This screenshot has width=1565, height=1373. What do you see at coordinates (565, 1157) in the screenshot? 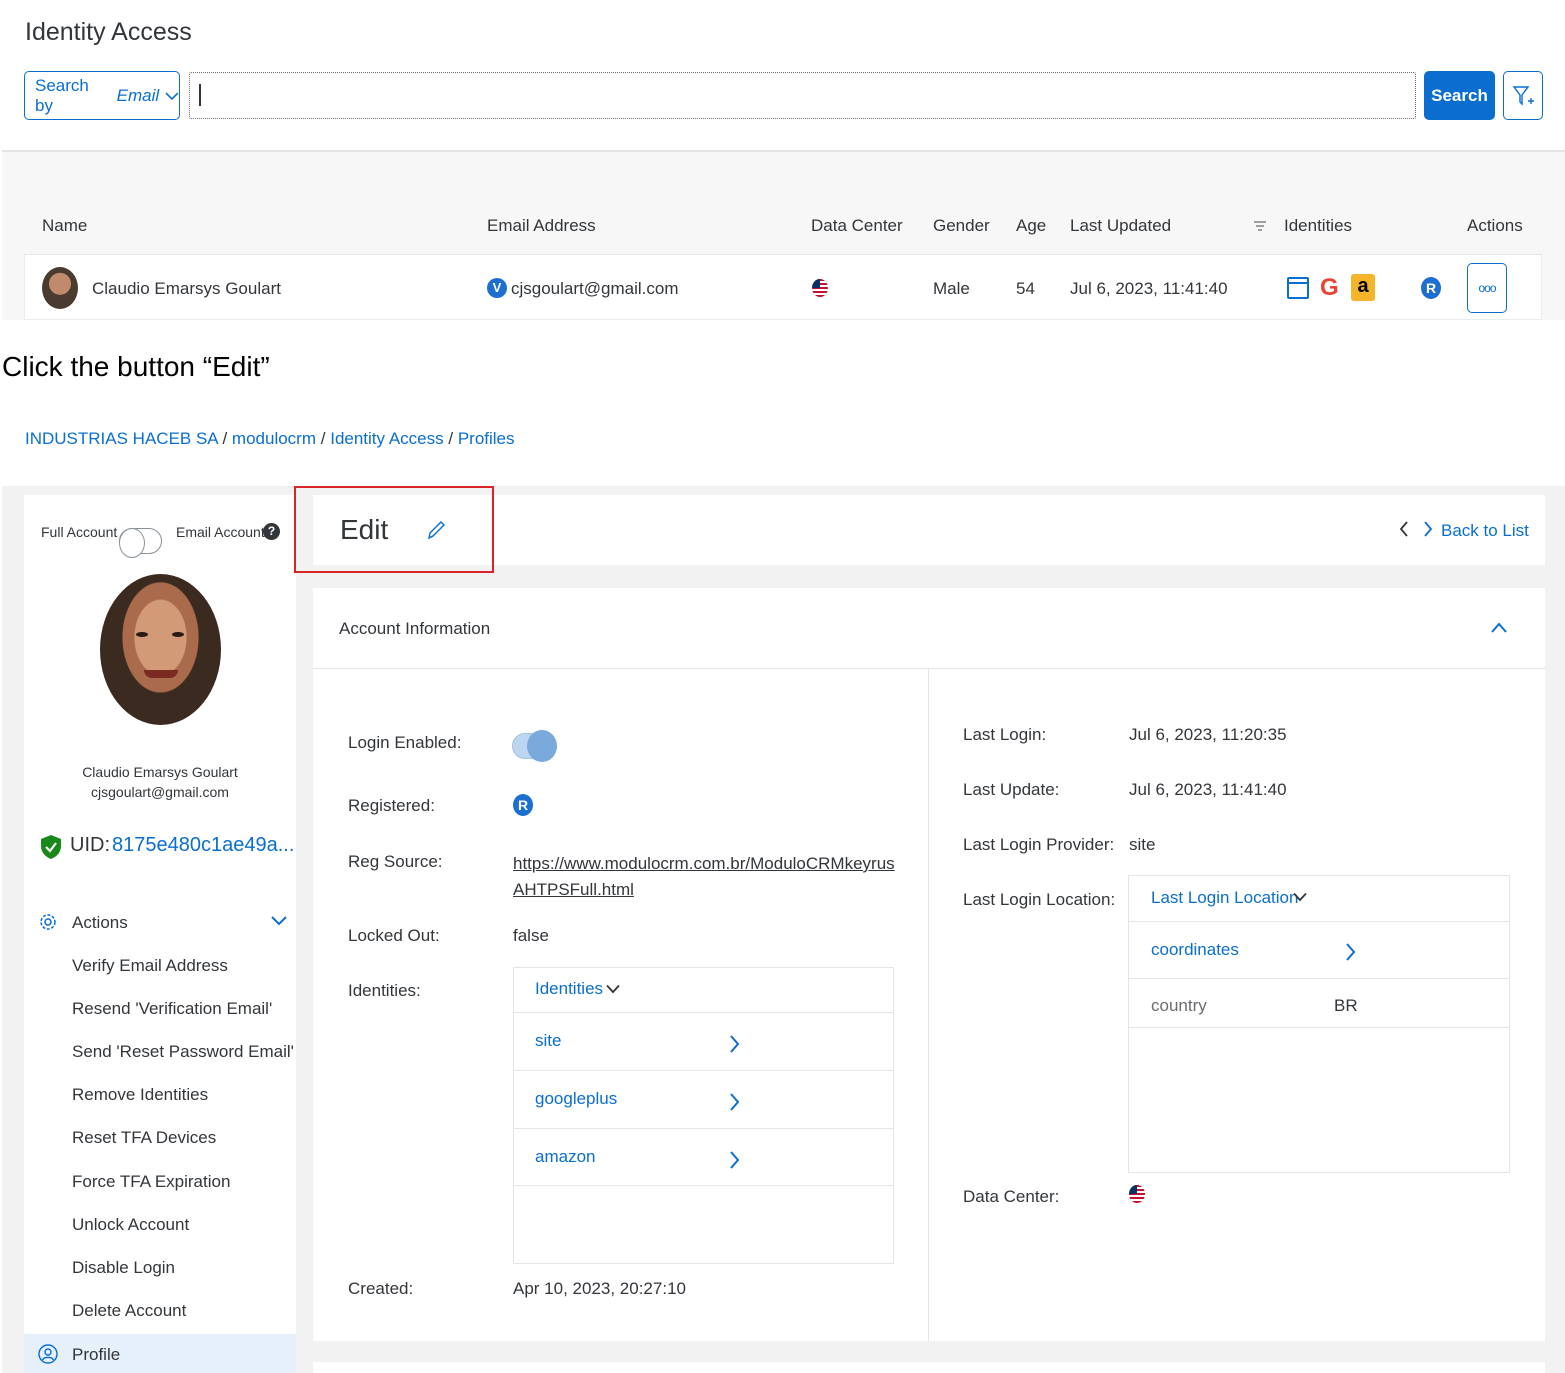
I see `identity-amazon: amazon` at bounding box center [565, 1157].